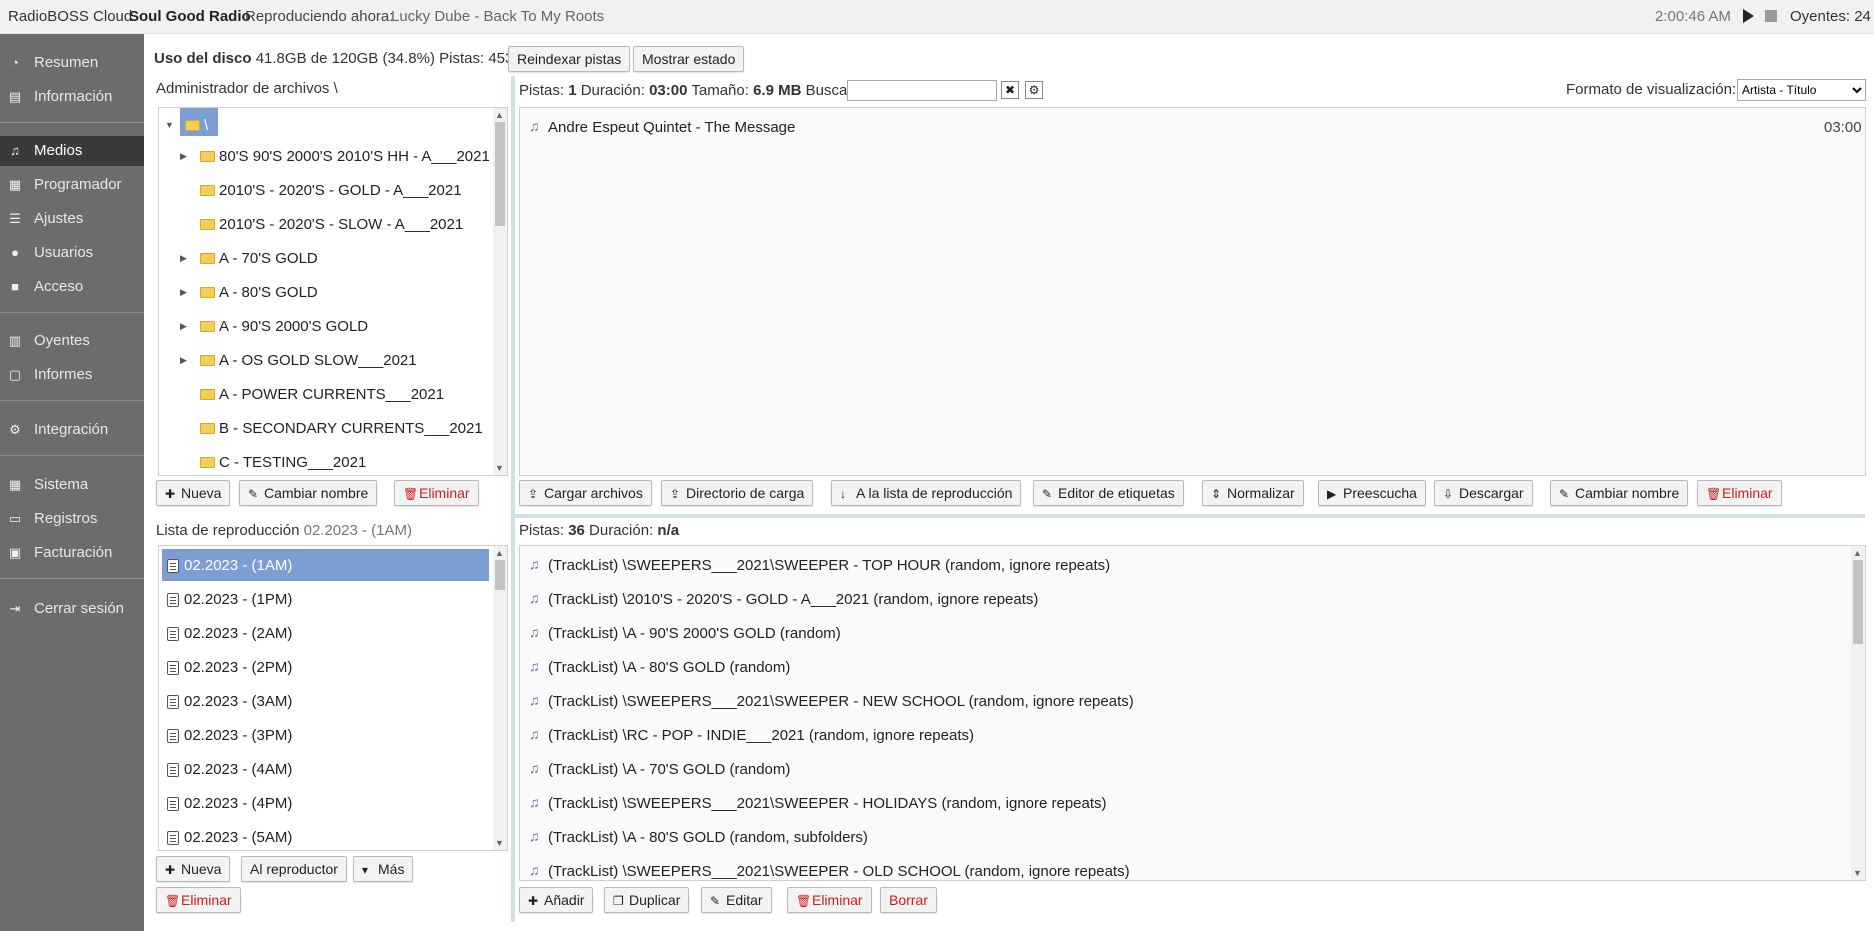 Image resolution: width=1874 pixels, height=931 pixels. I want to click on tree-folder-row: C - TESTING___2021, so click(324, 461).